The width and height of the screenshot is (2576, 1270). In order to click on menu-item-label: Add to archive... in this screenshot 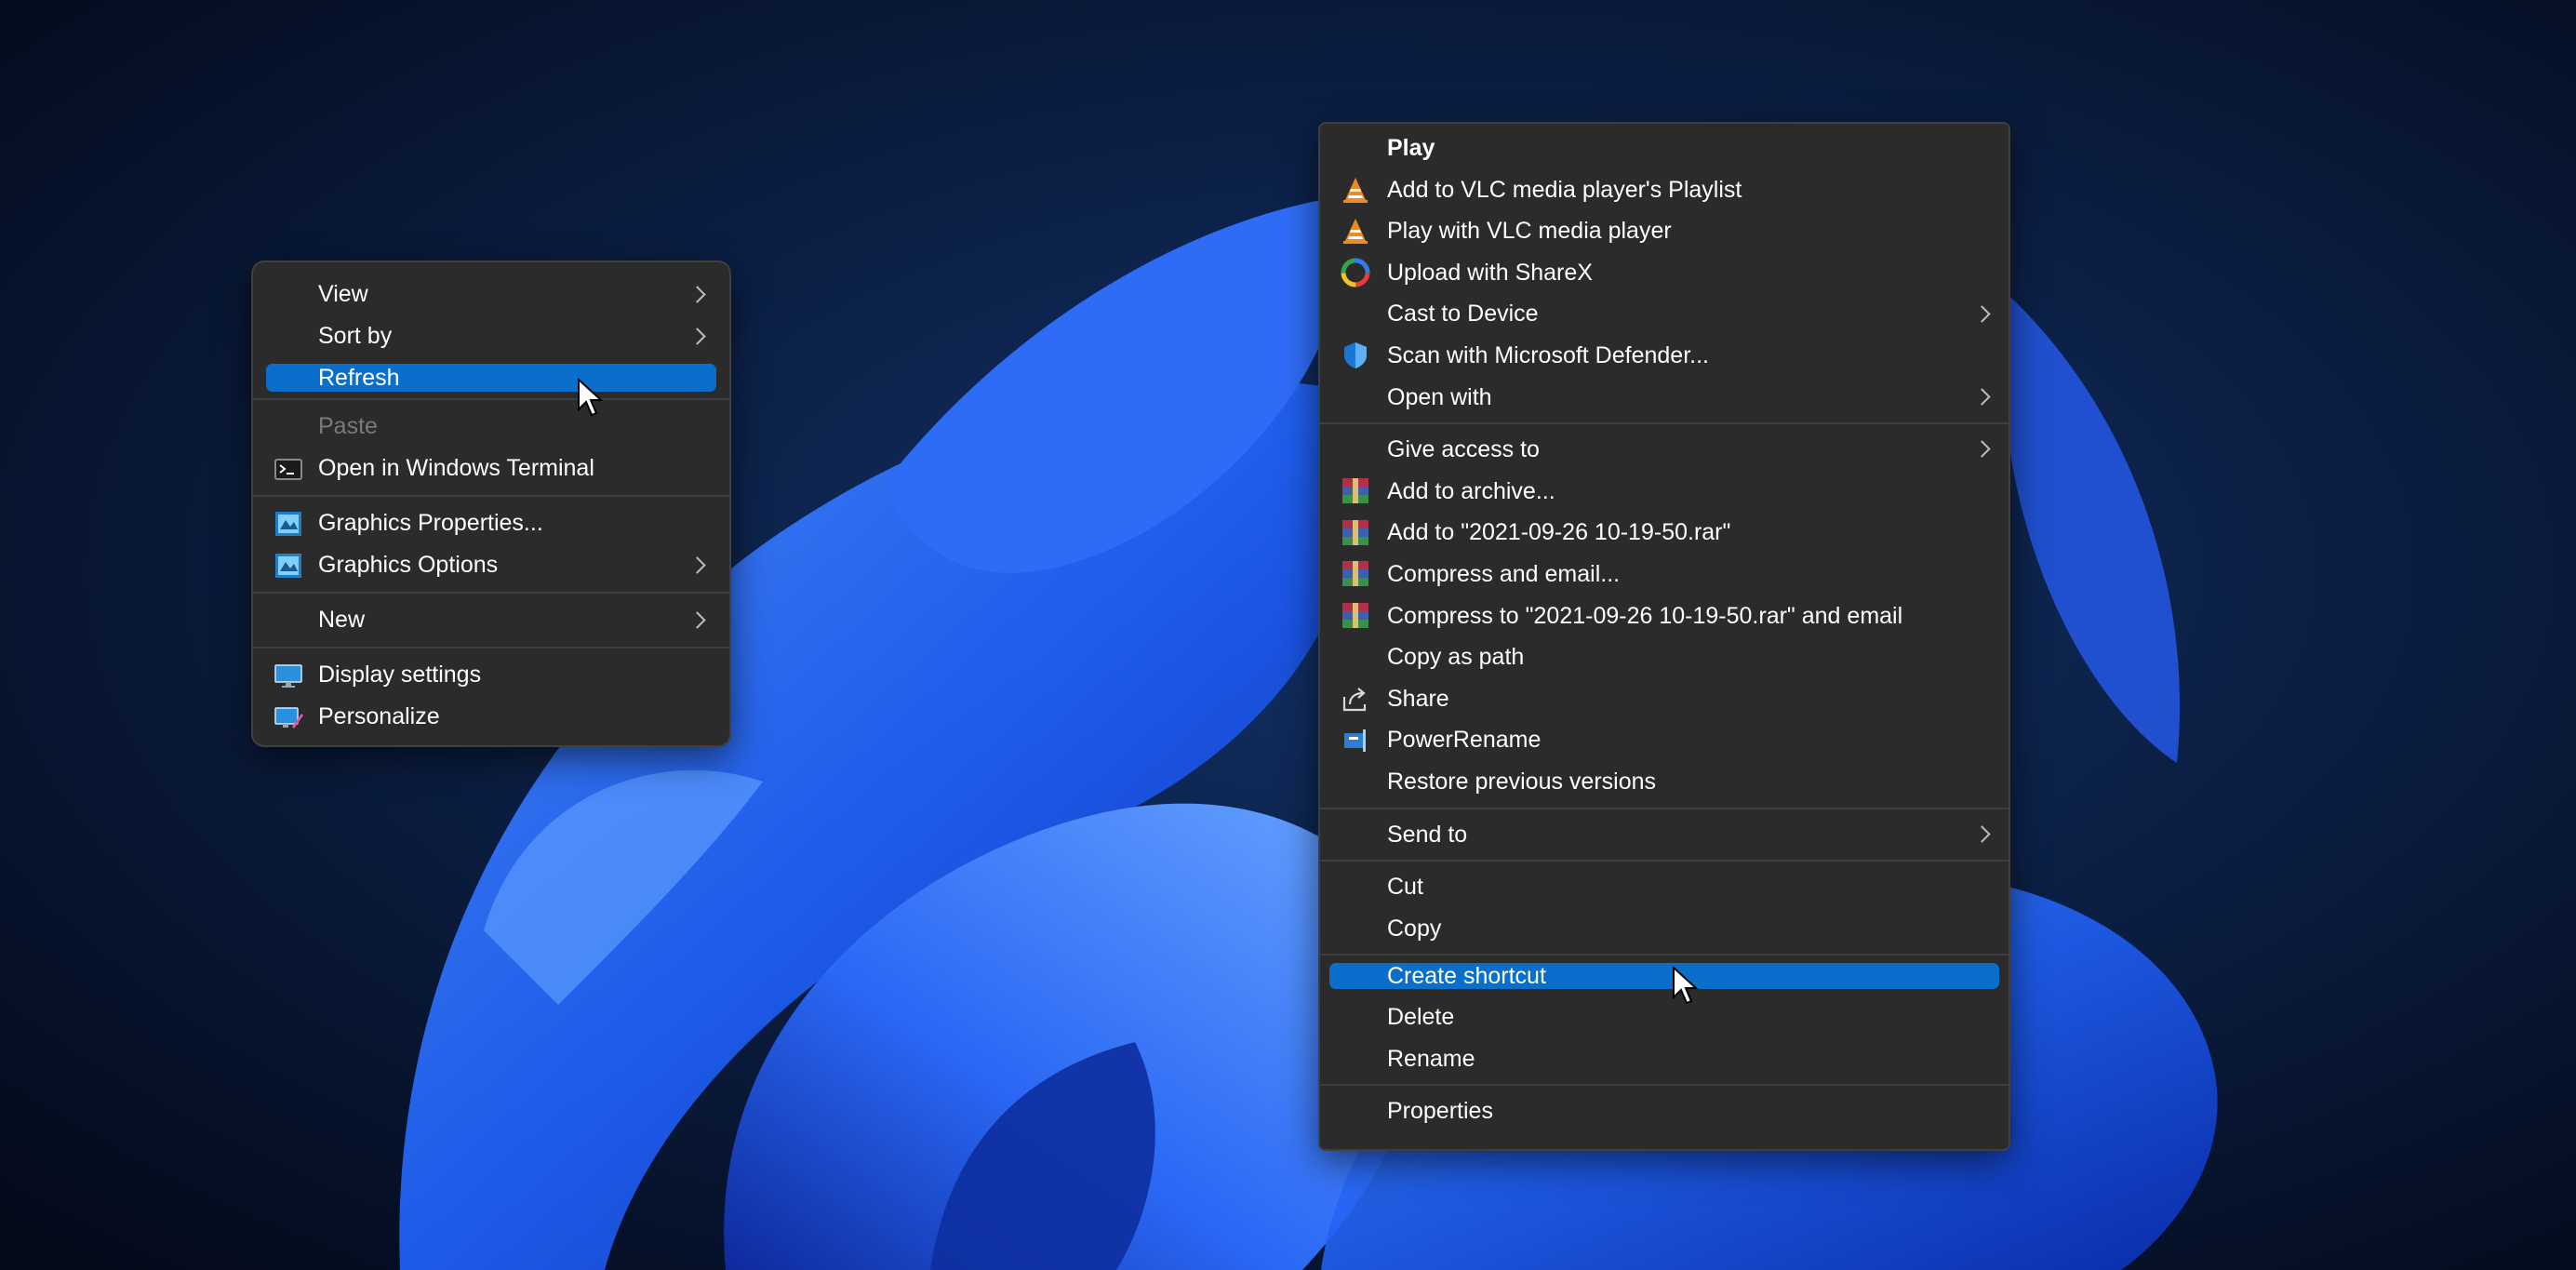, I will do `click(1471, 490)`.